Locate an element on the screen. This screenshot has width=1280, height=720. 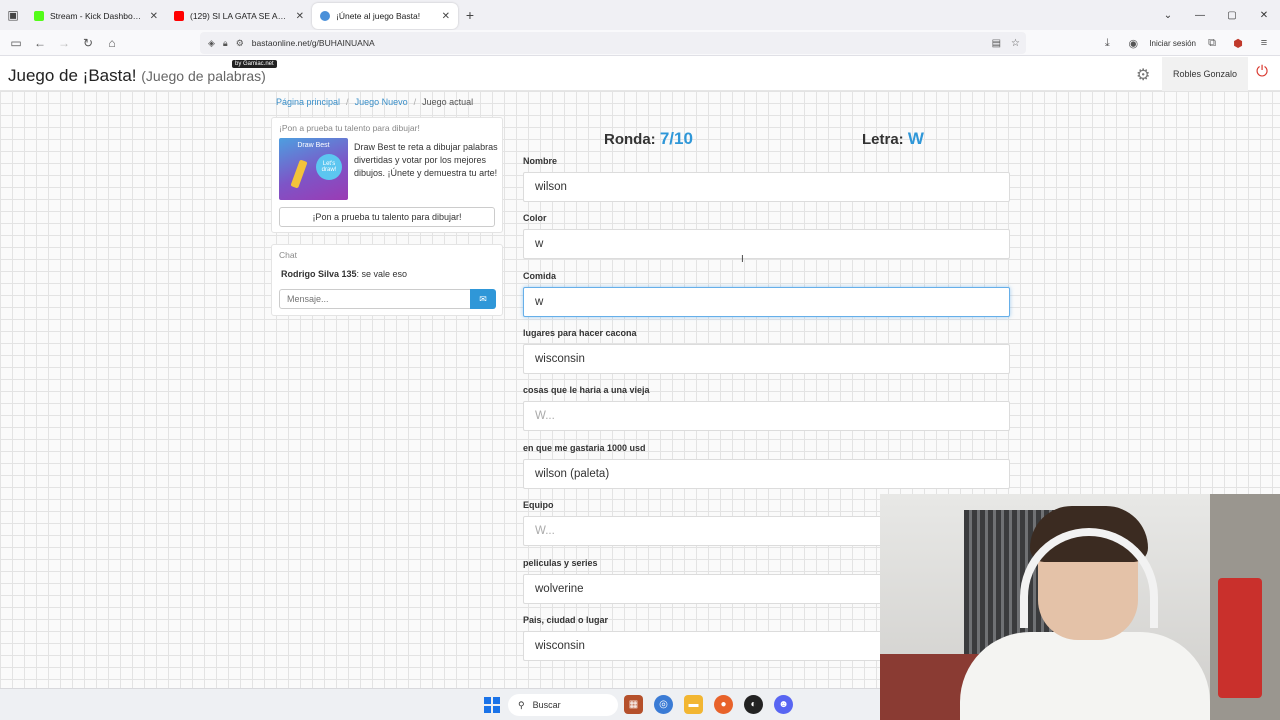
lock-icon: 🔒︎ is located at coordinates (225, 43).